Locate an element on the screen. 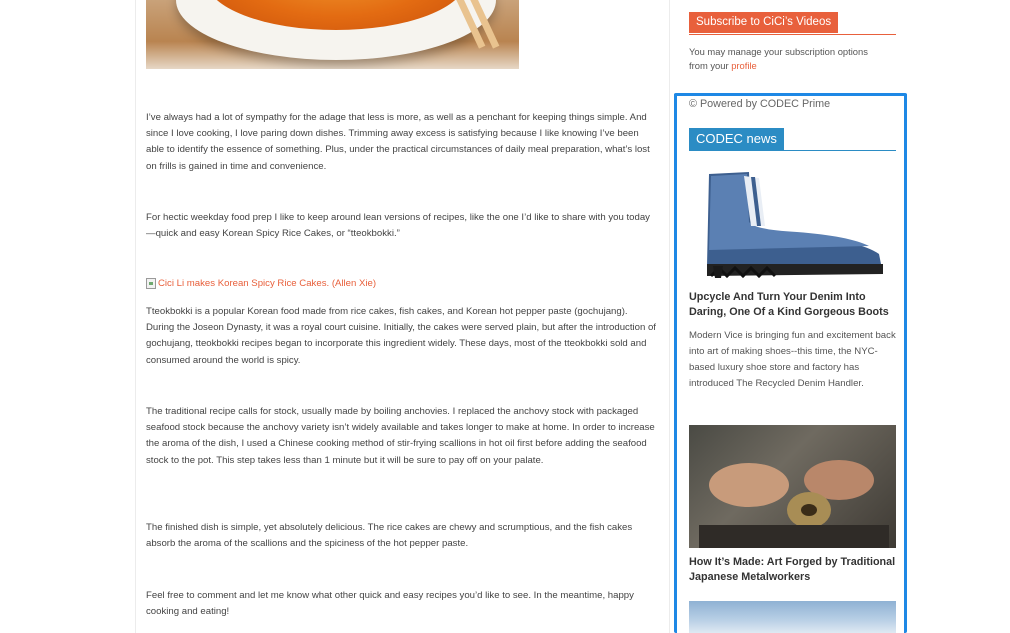 This screenshot has height=633, width=1010. metalworker-photo is located at coordinates (792, 486).